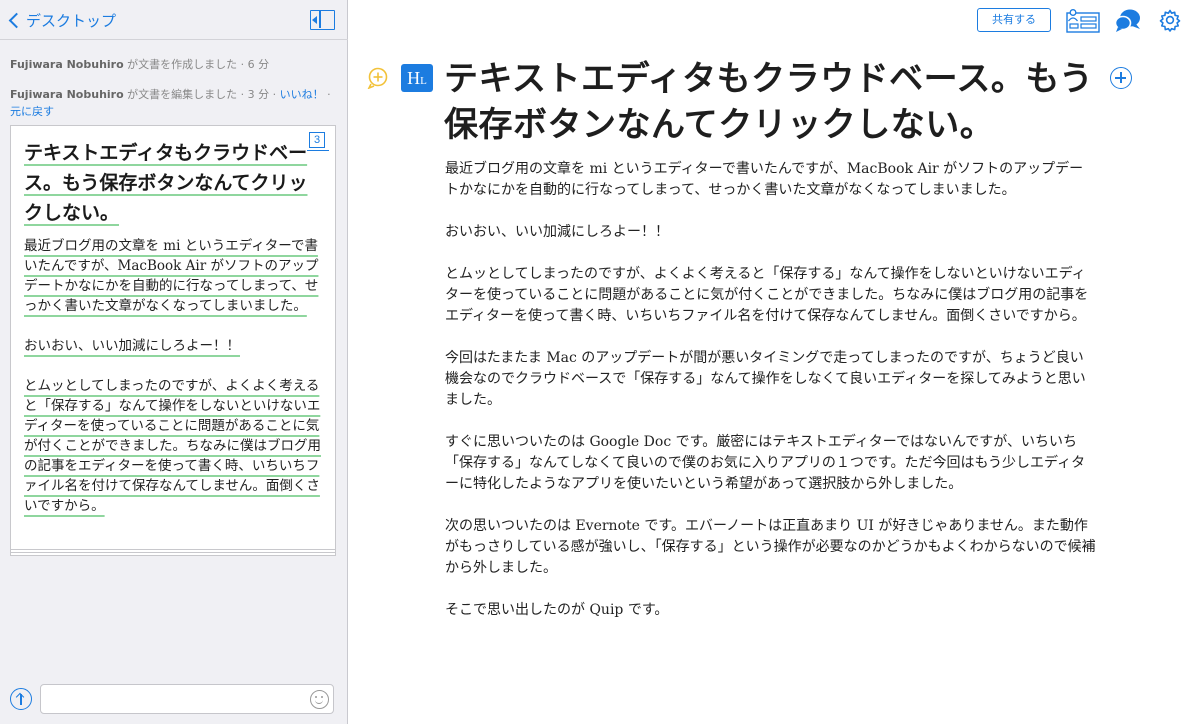 Image resolution: width=1190 pixels, height=724 pixels. What do you see at coordinates (16, 20) in the screenshot?
I see `chevron-left-icon` at bounding box center [16, 20].